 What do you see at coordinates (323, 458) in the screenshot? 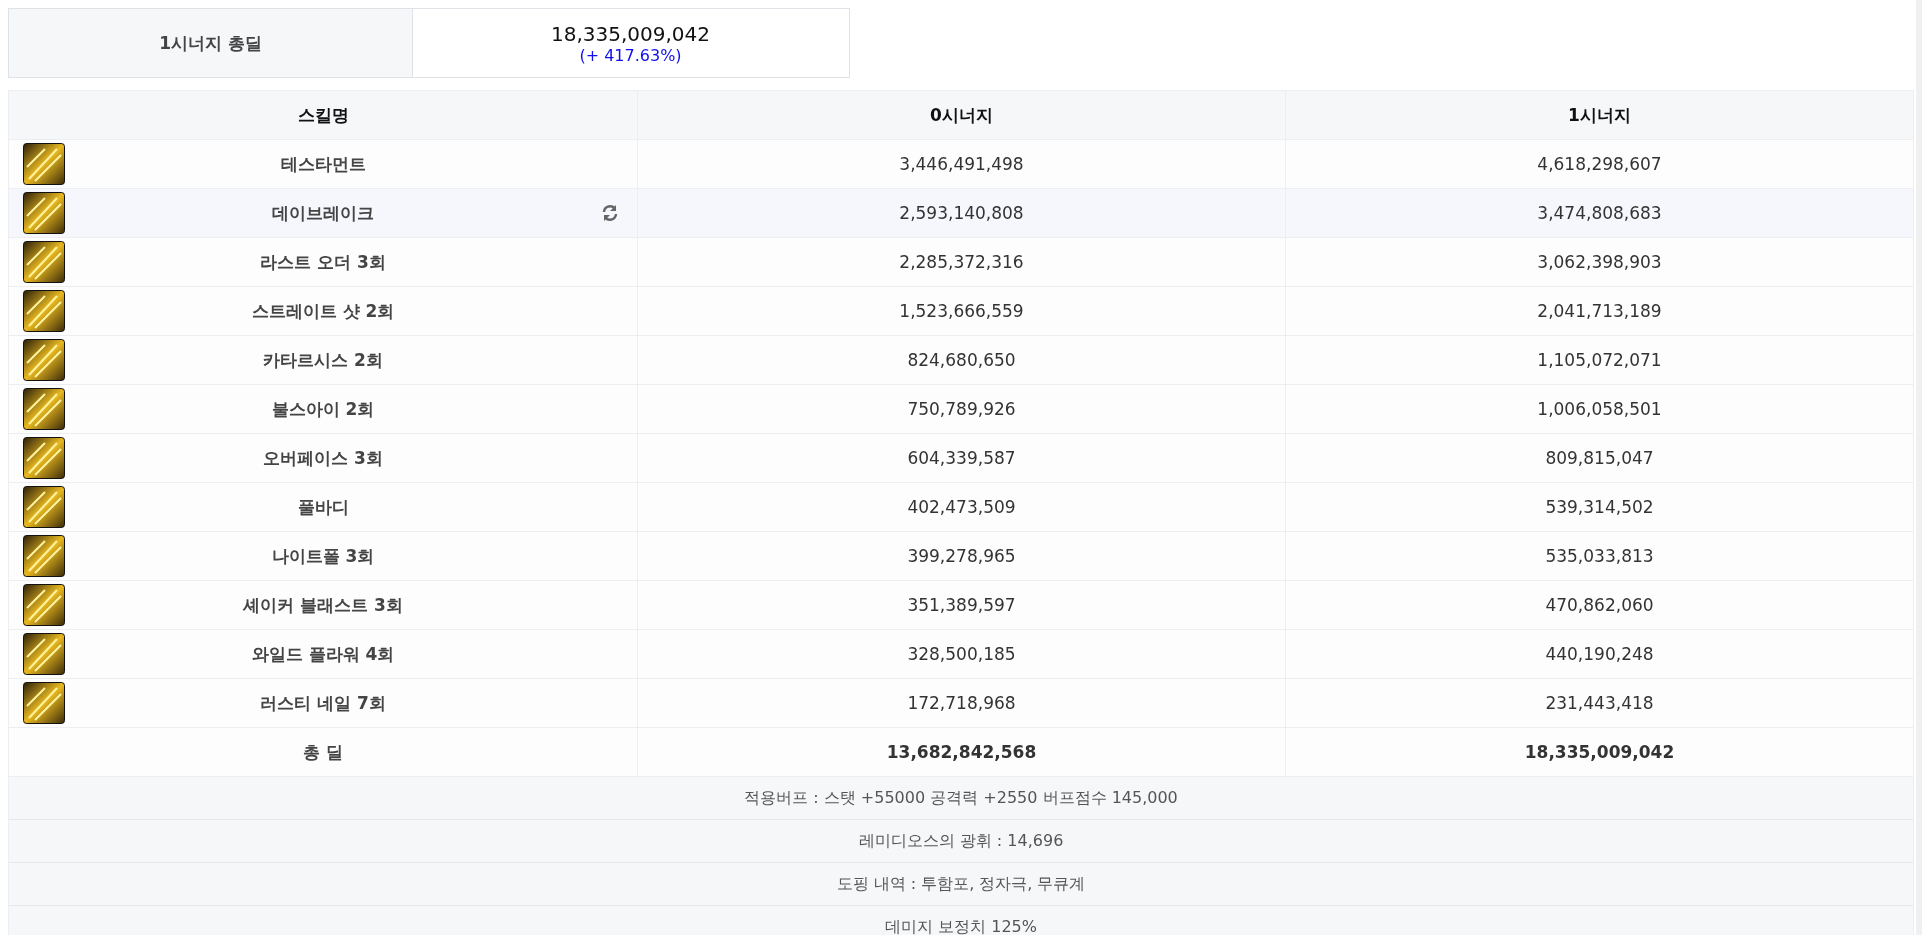
I see `skill-name: 오버페이스 3회` at bounding box center [323, 458].